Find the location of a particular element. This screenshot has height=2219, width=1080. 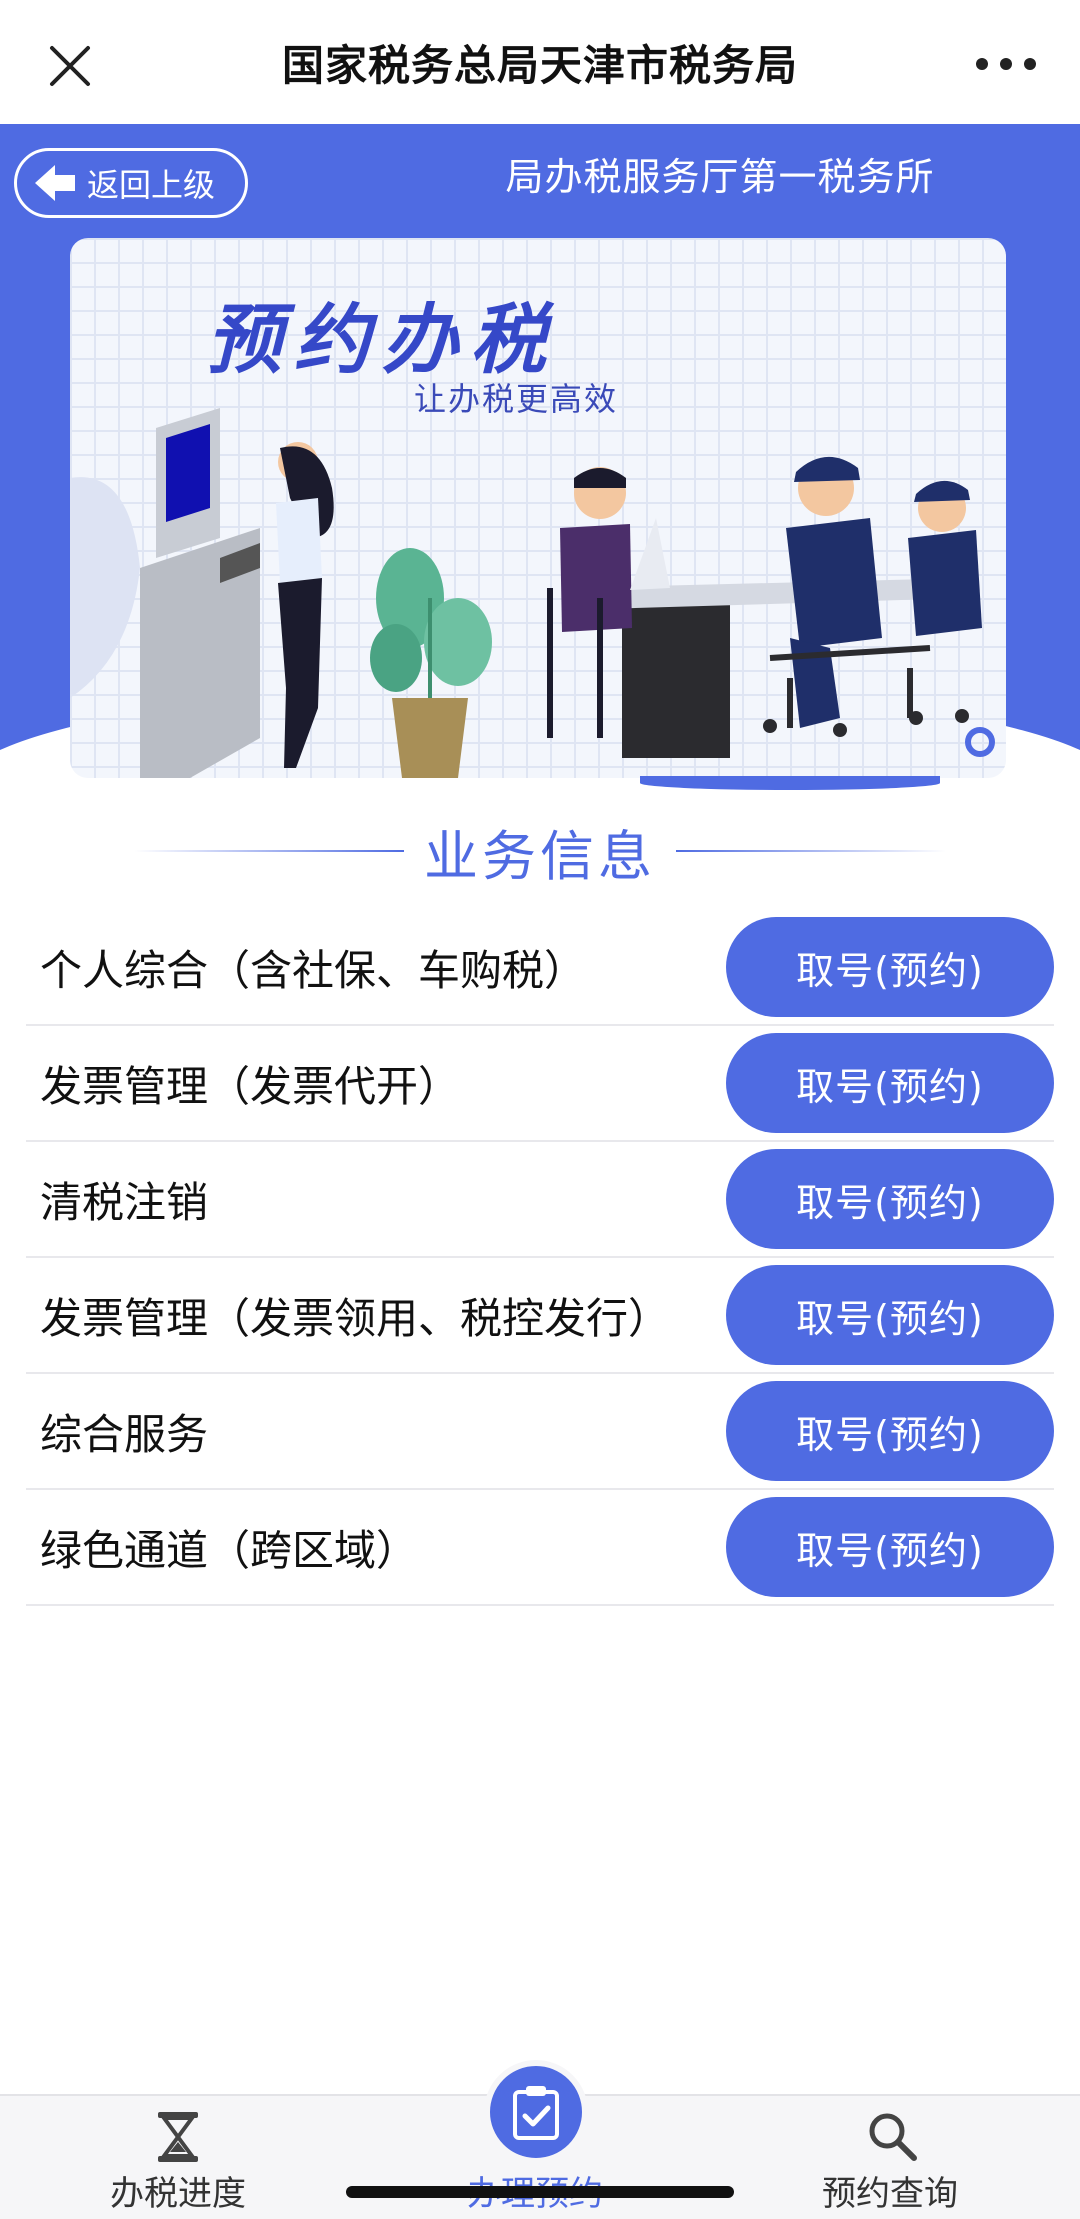

section-title: 业务信息 is located at coordinates (540, 856).